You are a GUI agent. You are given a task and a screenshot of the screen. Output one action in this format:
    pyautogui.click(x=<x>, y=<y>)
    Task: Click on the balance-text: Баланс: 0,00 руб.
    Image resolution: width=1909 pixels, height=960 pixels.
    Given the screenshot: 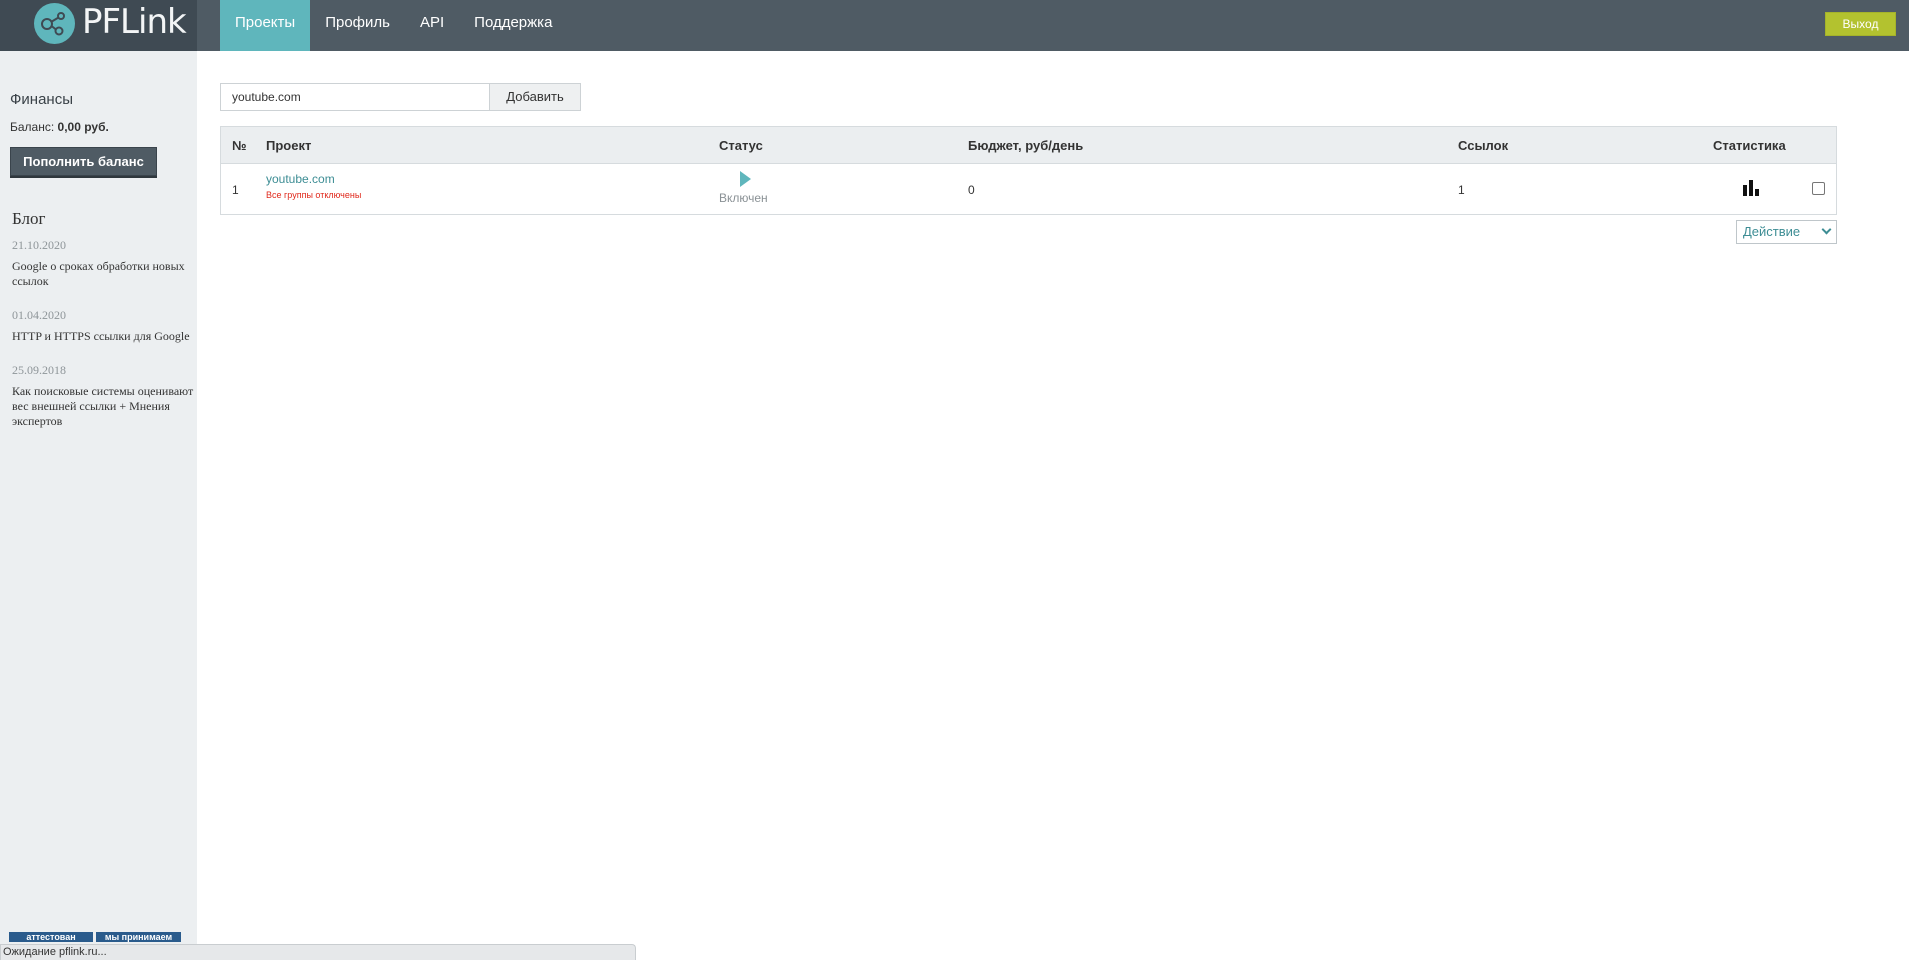 What is the action you would take?
    pyautogui.click(x=59, y=127)
    